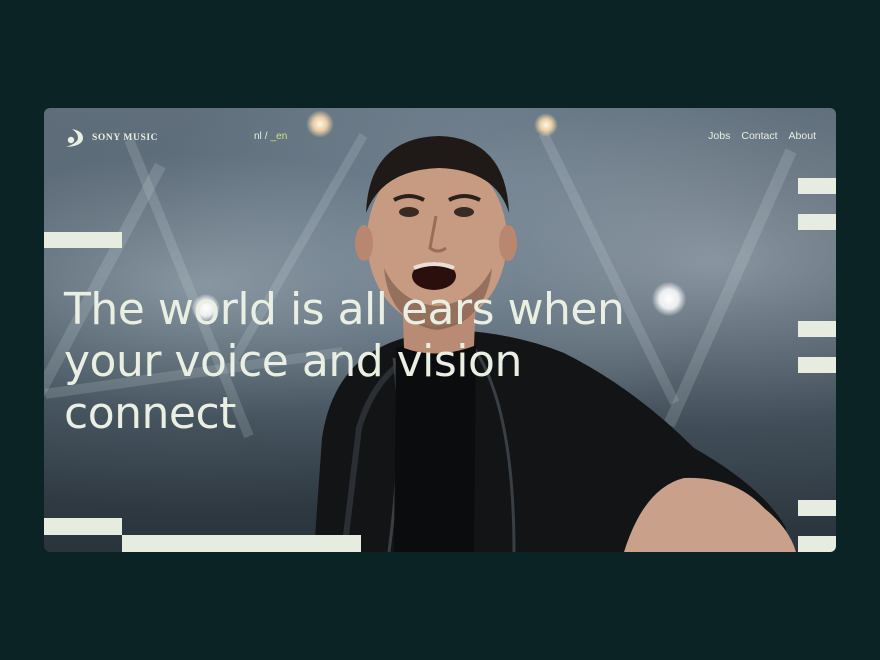 Image resolution: width=880 pixels, height=660 pixels. I want to click on main-nav: Jobs Contact About, so click(762, 136).